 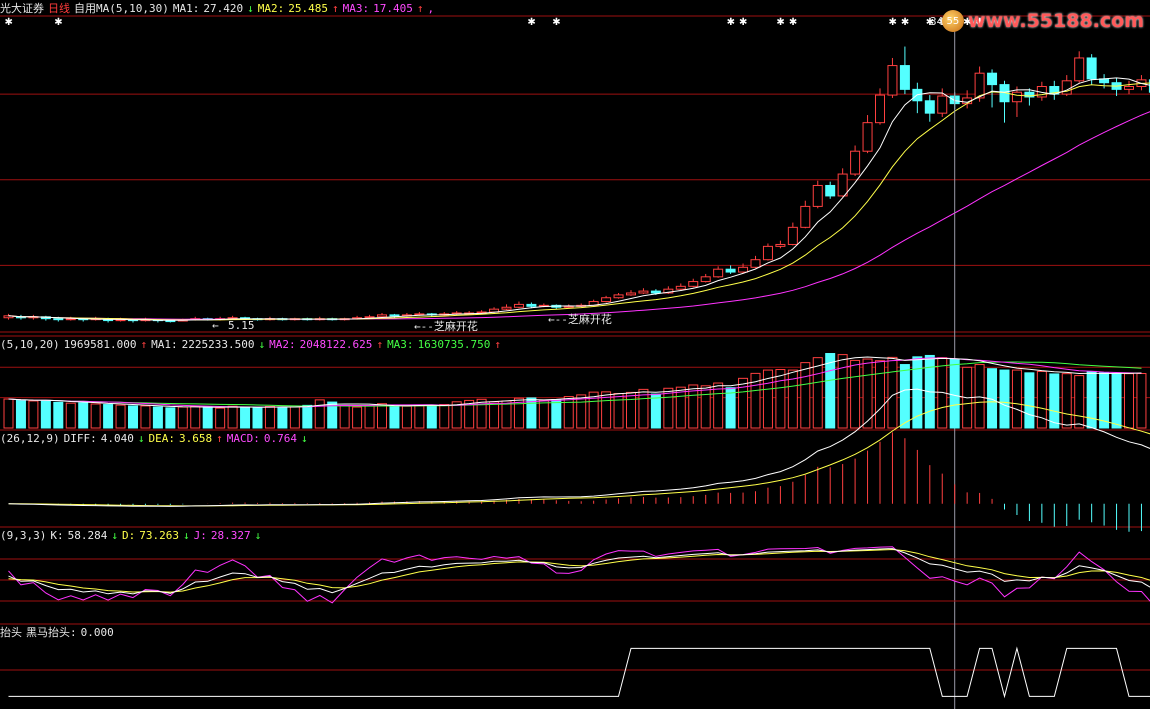 I want to click on j-arrow-icon: ↓, so click(x=258, y=535).